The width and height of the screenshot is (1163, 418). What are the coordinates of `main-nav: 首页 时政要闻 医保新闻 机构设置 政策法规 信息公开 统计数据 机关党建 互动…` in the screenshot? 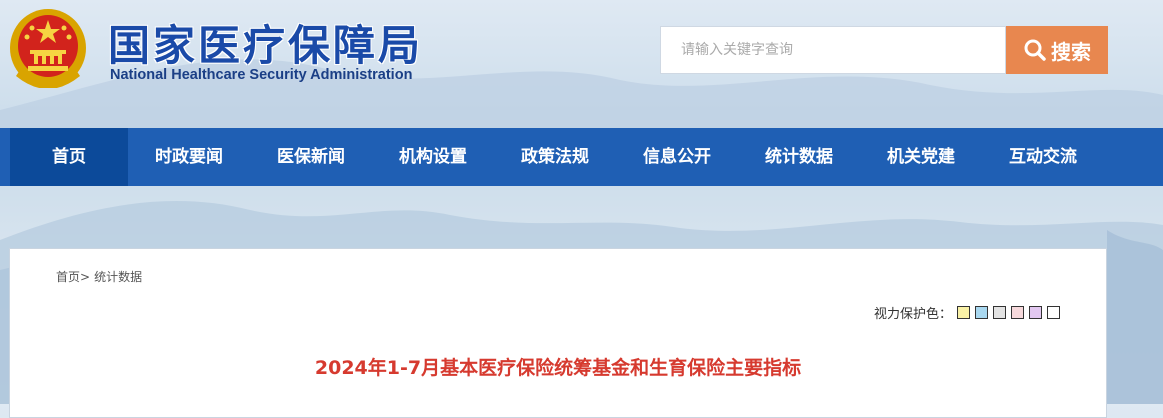 It's located at (581, 157).